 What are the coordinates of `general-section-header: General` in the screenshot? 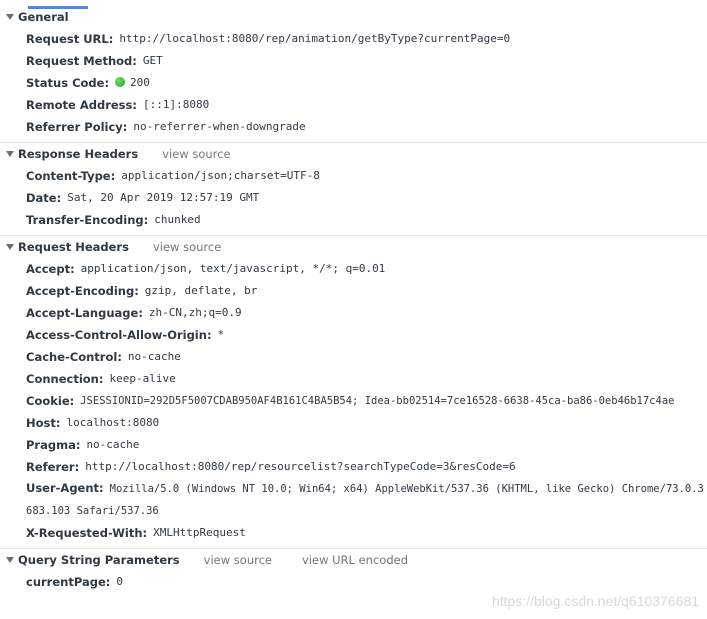 It's located at (353, 17).